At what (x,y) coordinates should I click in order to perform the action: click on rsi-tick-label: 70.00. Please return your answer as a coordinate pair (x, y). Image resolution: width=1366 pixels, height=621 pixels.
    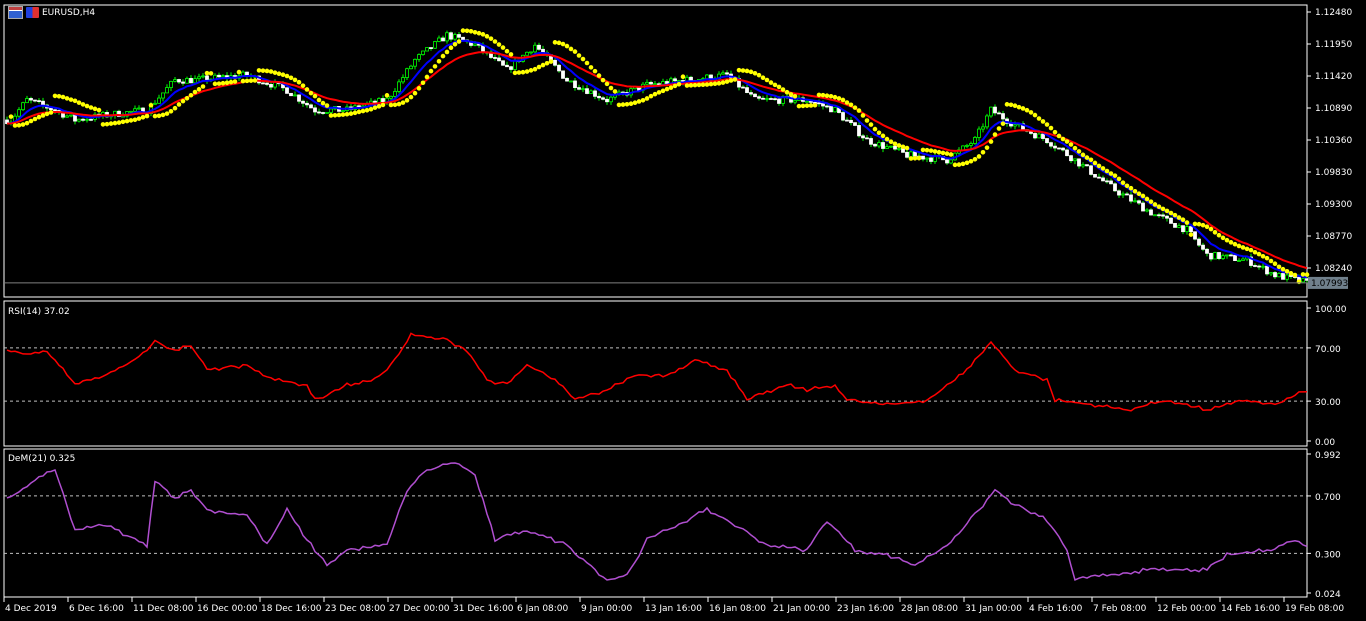
    Looking at the image, I should click on (1328, 350).